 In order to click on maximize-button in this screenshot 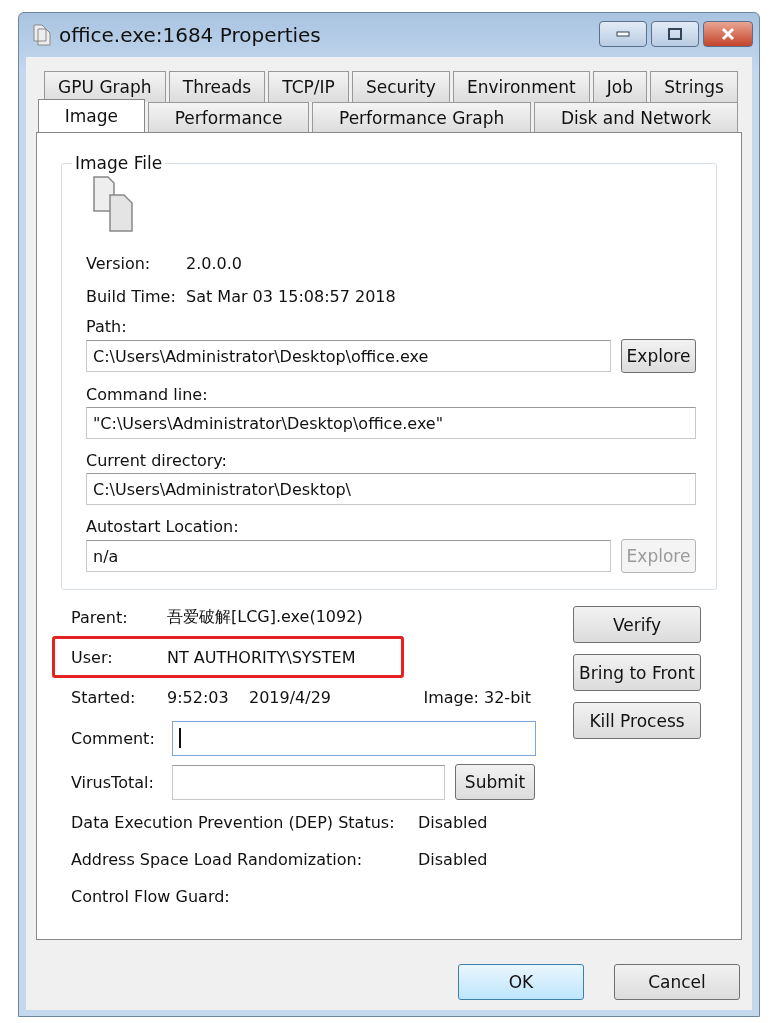, I will do `click(675, 34)`.